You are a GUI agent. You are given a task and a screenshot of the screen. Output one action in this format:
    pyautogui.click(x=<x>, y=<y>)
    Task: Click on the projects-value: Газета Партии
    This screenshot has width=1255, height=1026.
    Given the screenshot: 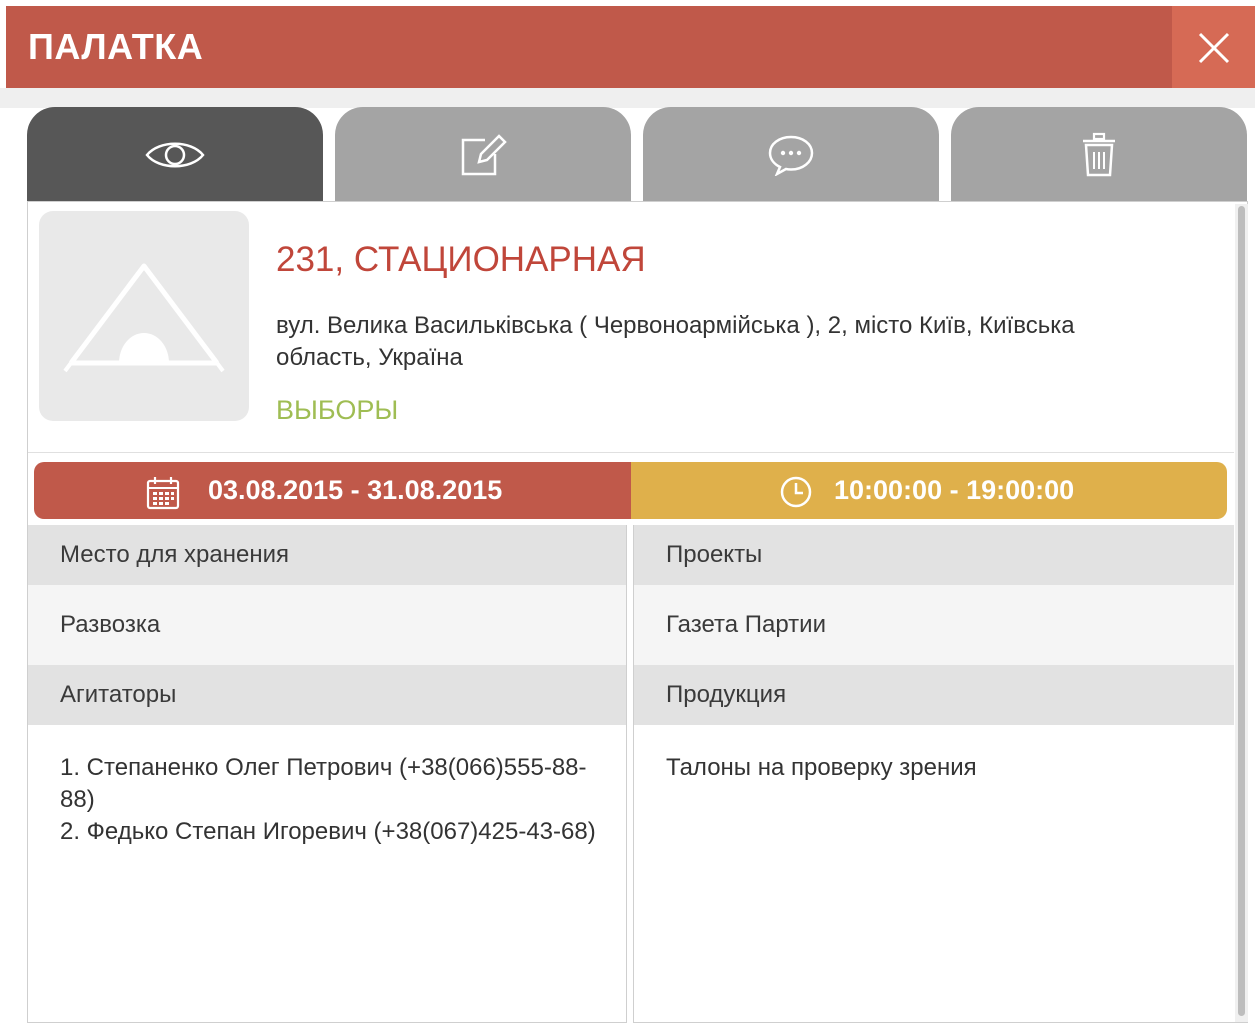 What is the action you would take?
    pyautogui.click(x=746, y=624)
    